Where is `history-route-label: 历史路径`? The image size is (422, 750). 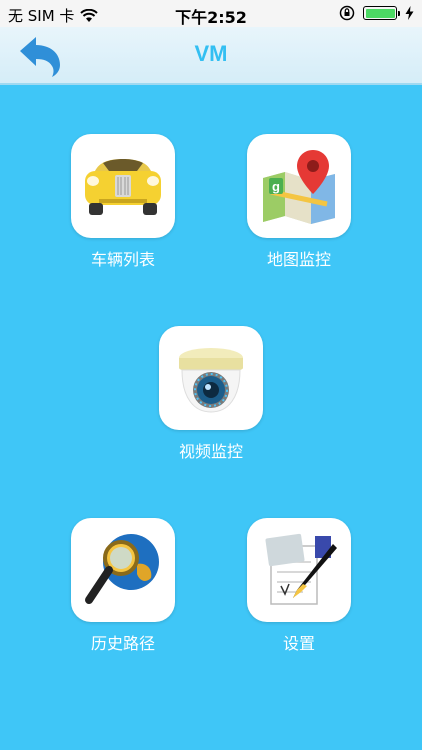
history-route-label: 历史路径 is located at coordinates (122, 643).